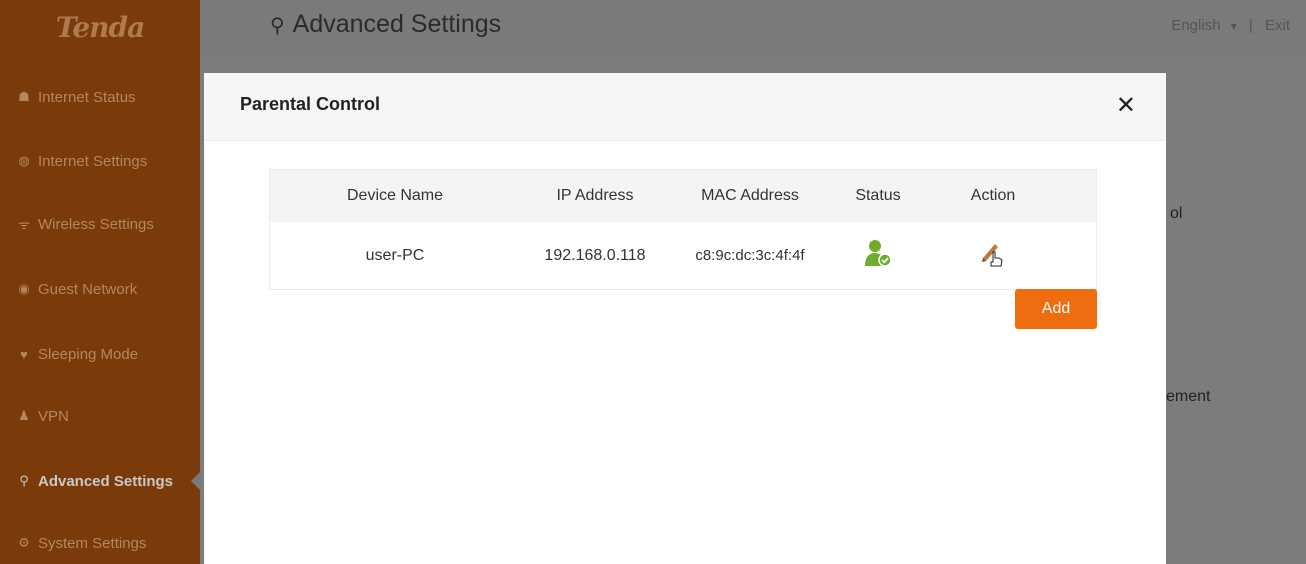 This screenshot has width=1306, height=564. Describe the element at coordinates (24, 224) in the screenshot. I see `wifi-icon: ᯤ` at that location.